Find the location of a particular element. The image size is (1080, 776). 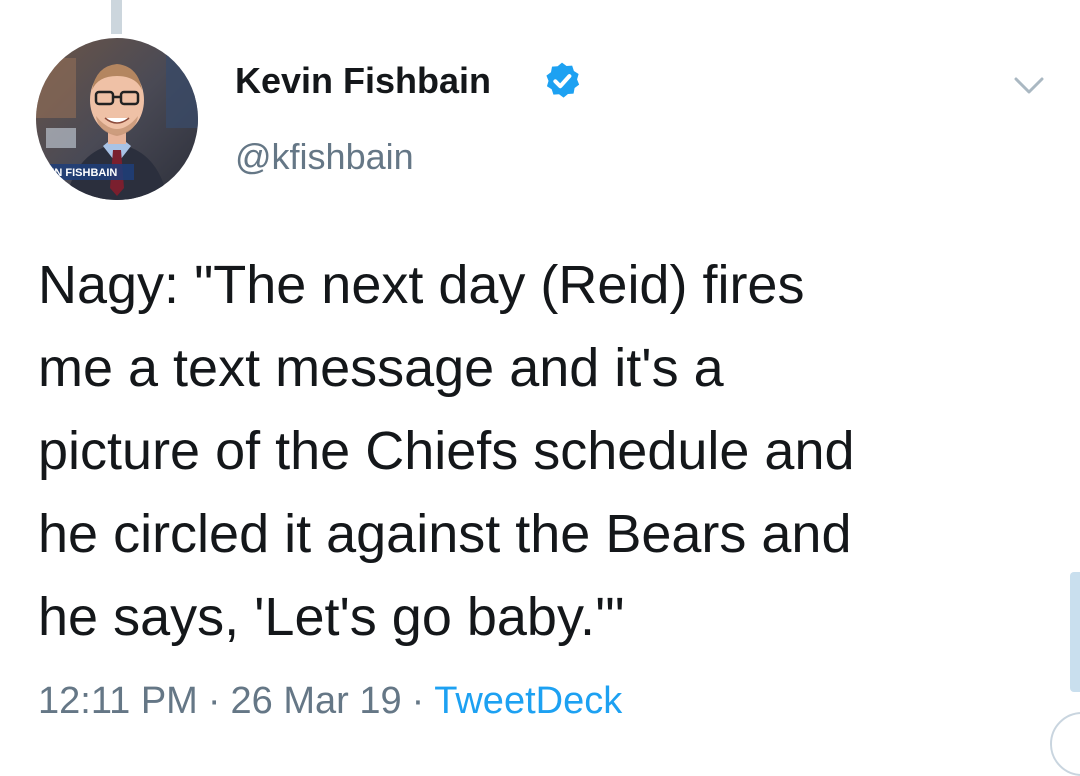

tweet-text-line: he says, 'Let's go baby.'" is located at coordinates (331, 617).